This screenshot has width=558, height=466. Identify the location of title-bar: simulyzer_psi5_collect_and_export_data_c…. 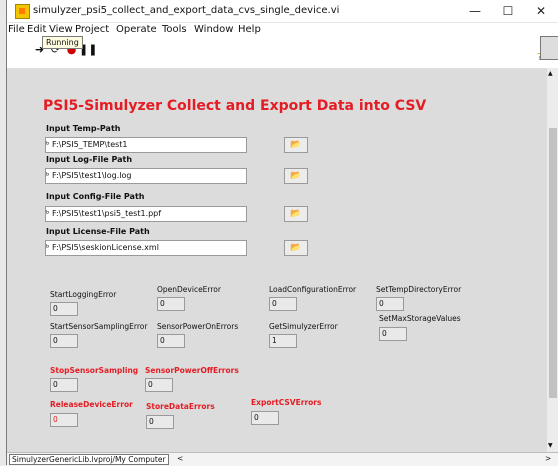
(282, 11).